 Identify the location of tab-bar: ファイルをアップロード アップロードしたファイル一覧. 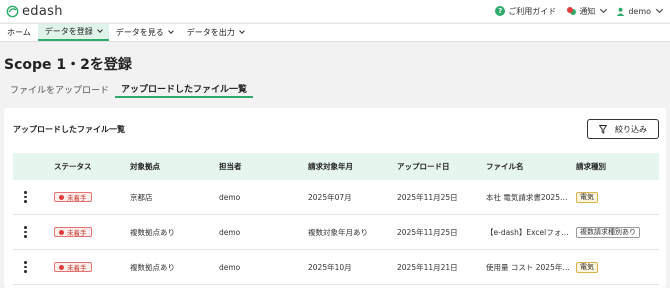
(127, 89).